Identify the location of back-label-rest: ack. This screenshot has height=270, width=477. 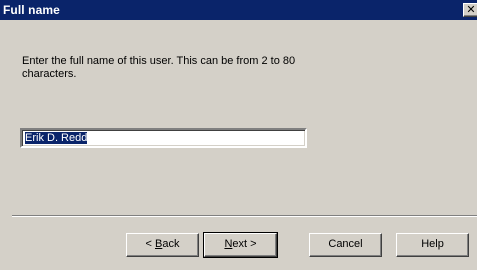
(171, 244).